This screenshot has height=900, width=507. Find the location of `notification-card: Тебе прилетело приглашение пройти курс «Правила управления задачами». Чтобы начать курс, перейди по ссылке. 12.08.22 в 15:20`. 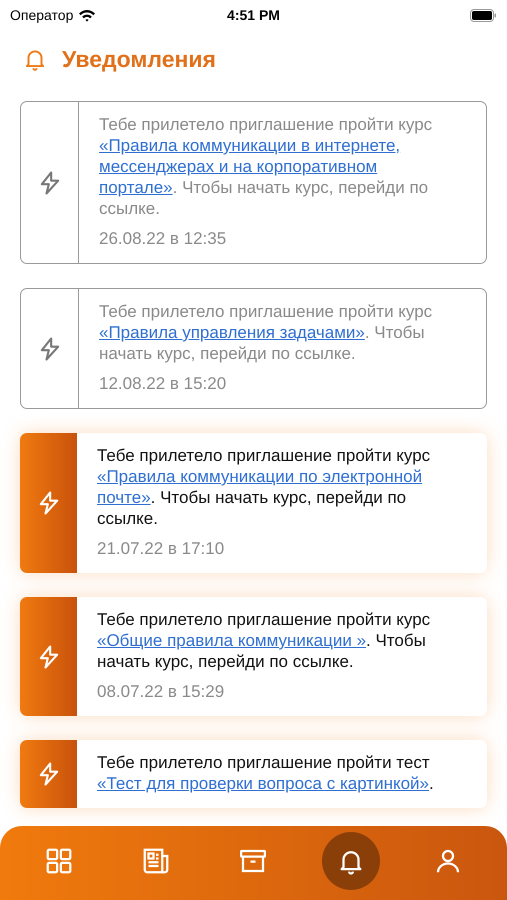

notification-card: Тебе прилетело приглашение пройти курс «Правила управления задачами». Чтобы начать курс, перейди по ссылке. 12.08.22 в 15:20 is located at coordinates (253, 348).